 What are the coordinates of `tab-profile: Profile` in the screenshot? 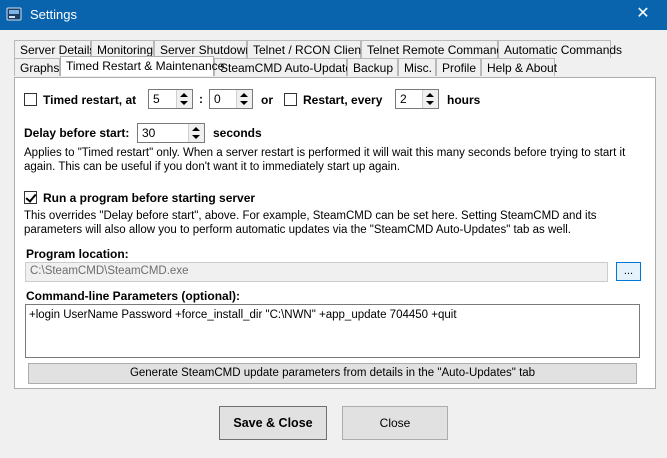 It's located at (458, 67).